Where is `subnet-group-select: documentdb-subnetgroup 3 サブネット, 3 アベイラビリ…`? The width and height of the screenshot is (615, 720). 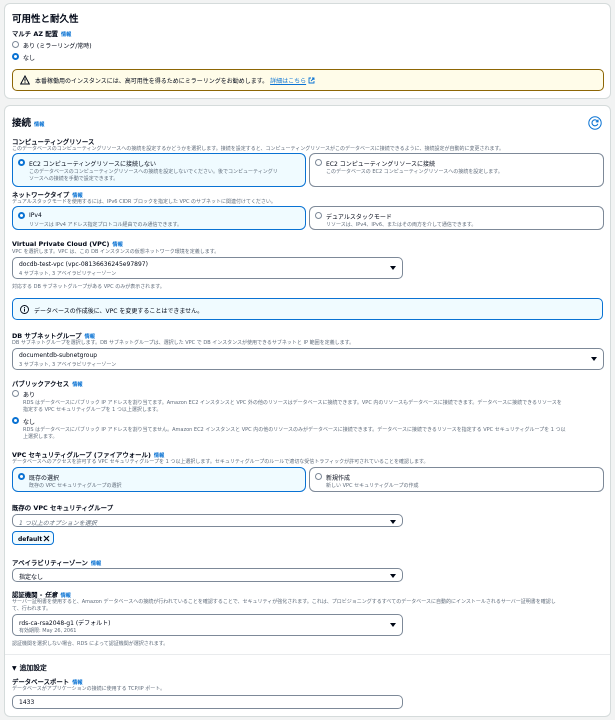
subnet-group-select: documentdb-subnetgroup 3 サブネット, 3 アベイラビリ… is located at coordinates (308, 359).